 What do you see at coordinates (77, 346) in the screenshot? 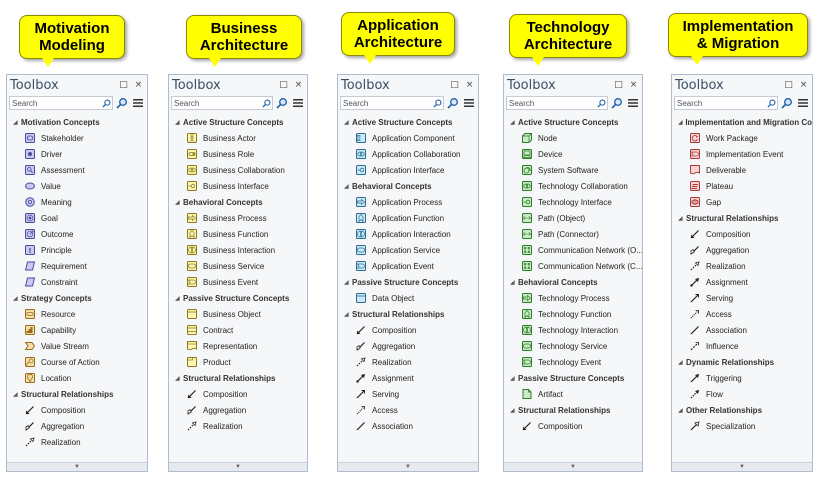
I see `toolbox-item: Value Stream` at bounding box center [77, 346].